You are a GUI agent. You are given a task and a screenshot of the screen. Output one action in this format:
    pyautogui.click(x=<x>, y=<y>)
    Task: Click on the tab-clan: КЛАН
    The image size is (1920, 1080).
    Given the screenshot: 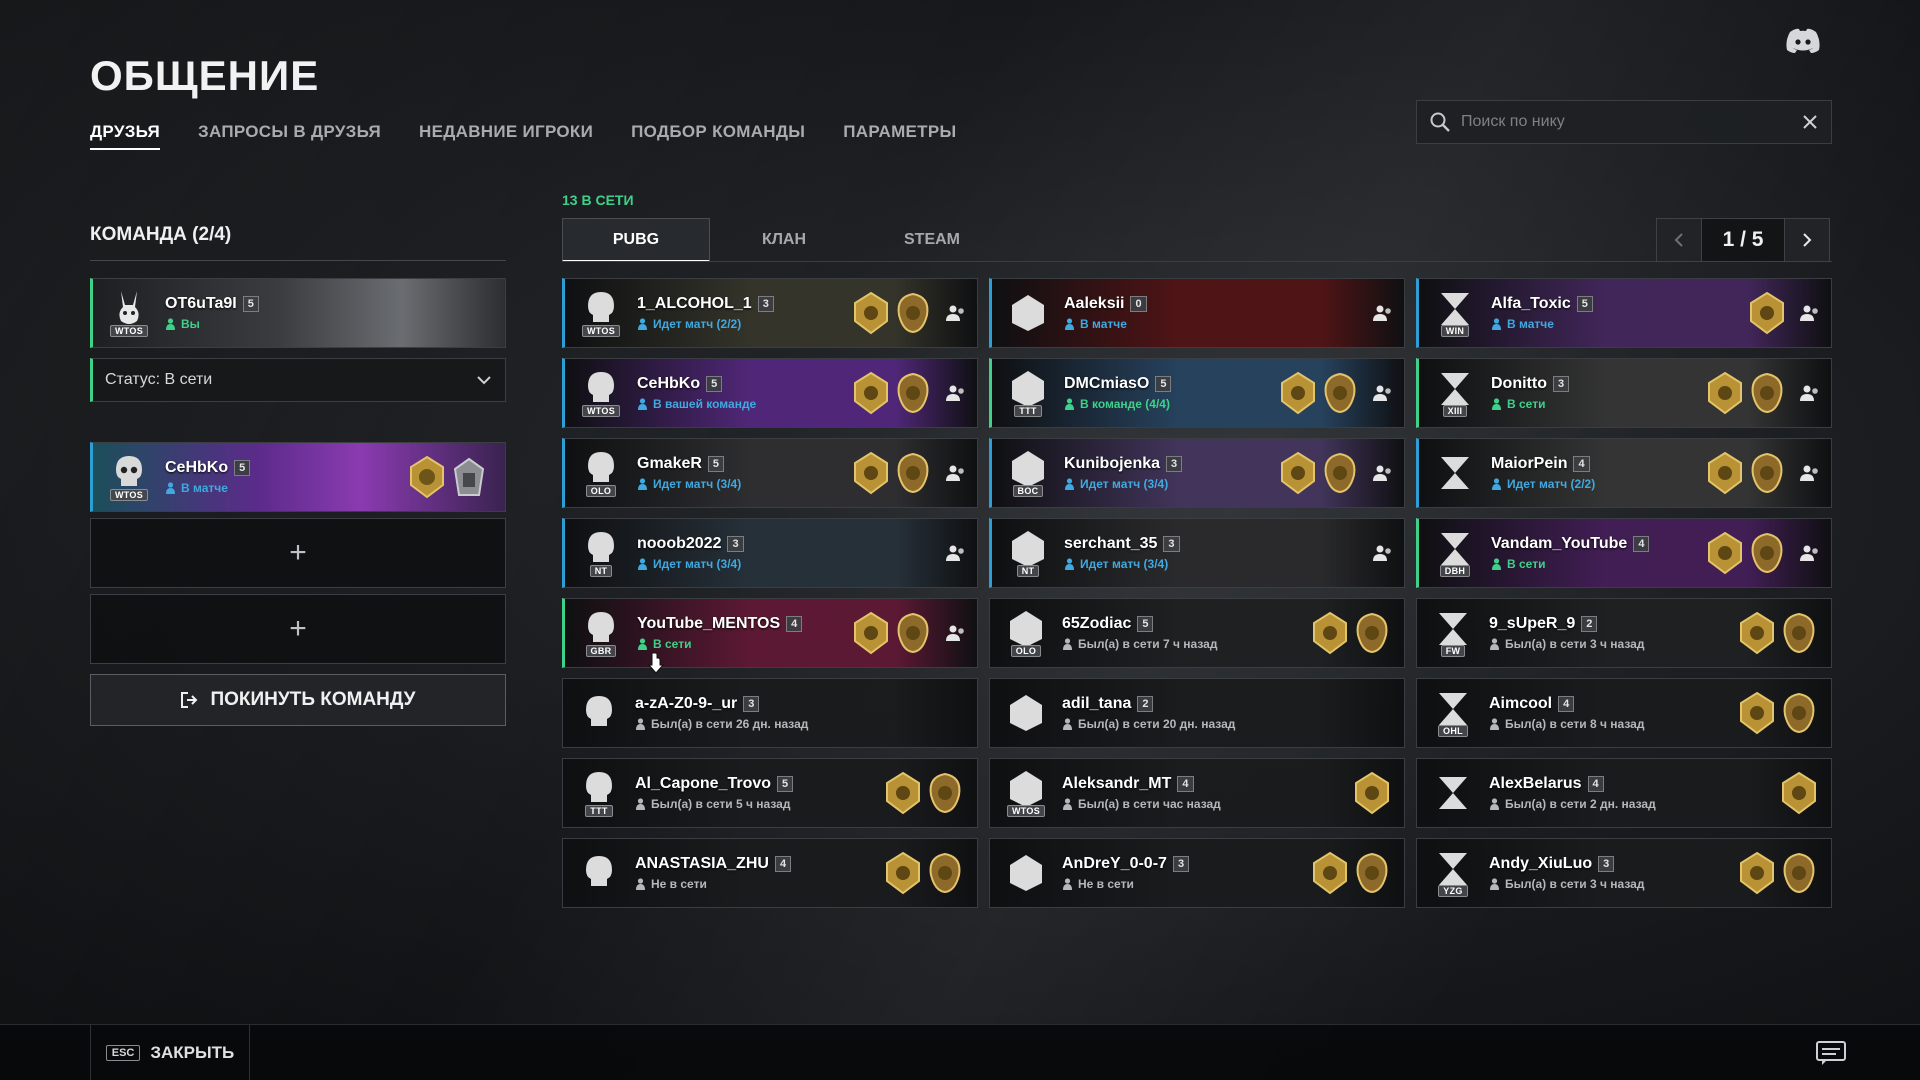 What is the action you would take?
    pyautogui.click(x=784, y=240)
    